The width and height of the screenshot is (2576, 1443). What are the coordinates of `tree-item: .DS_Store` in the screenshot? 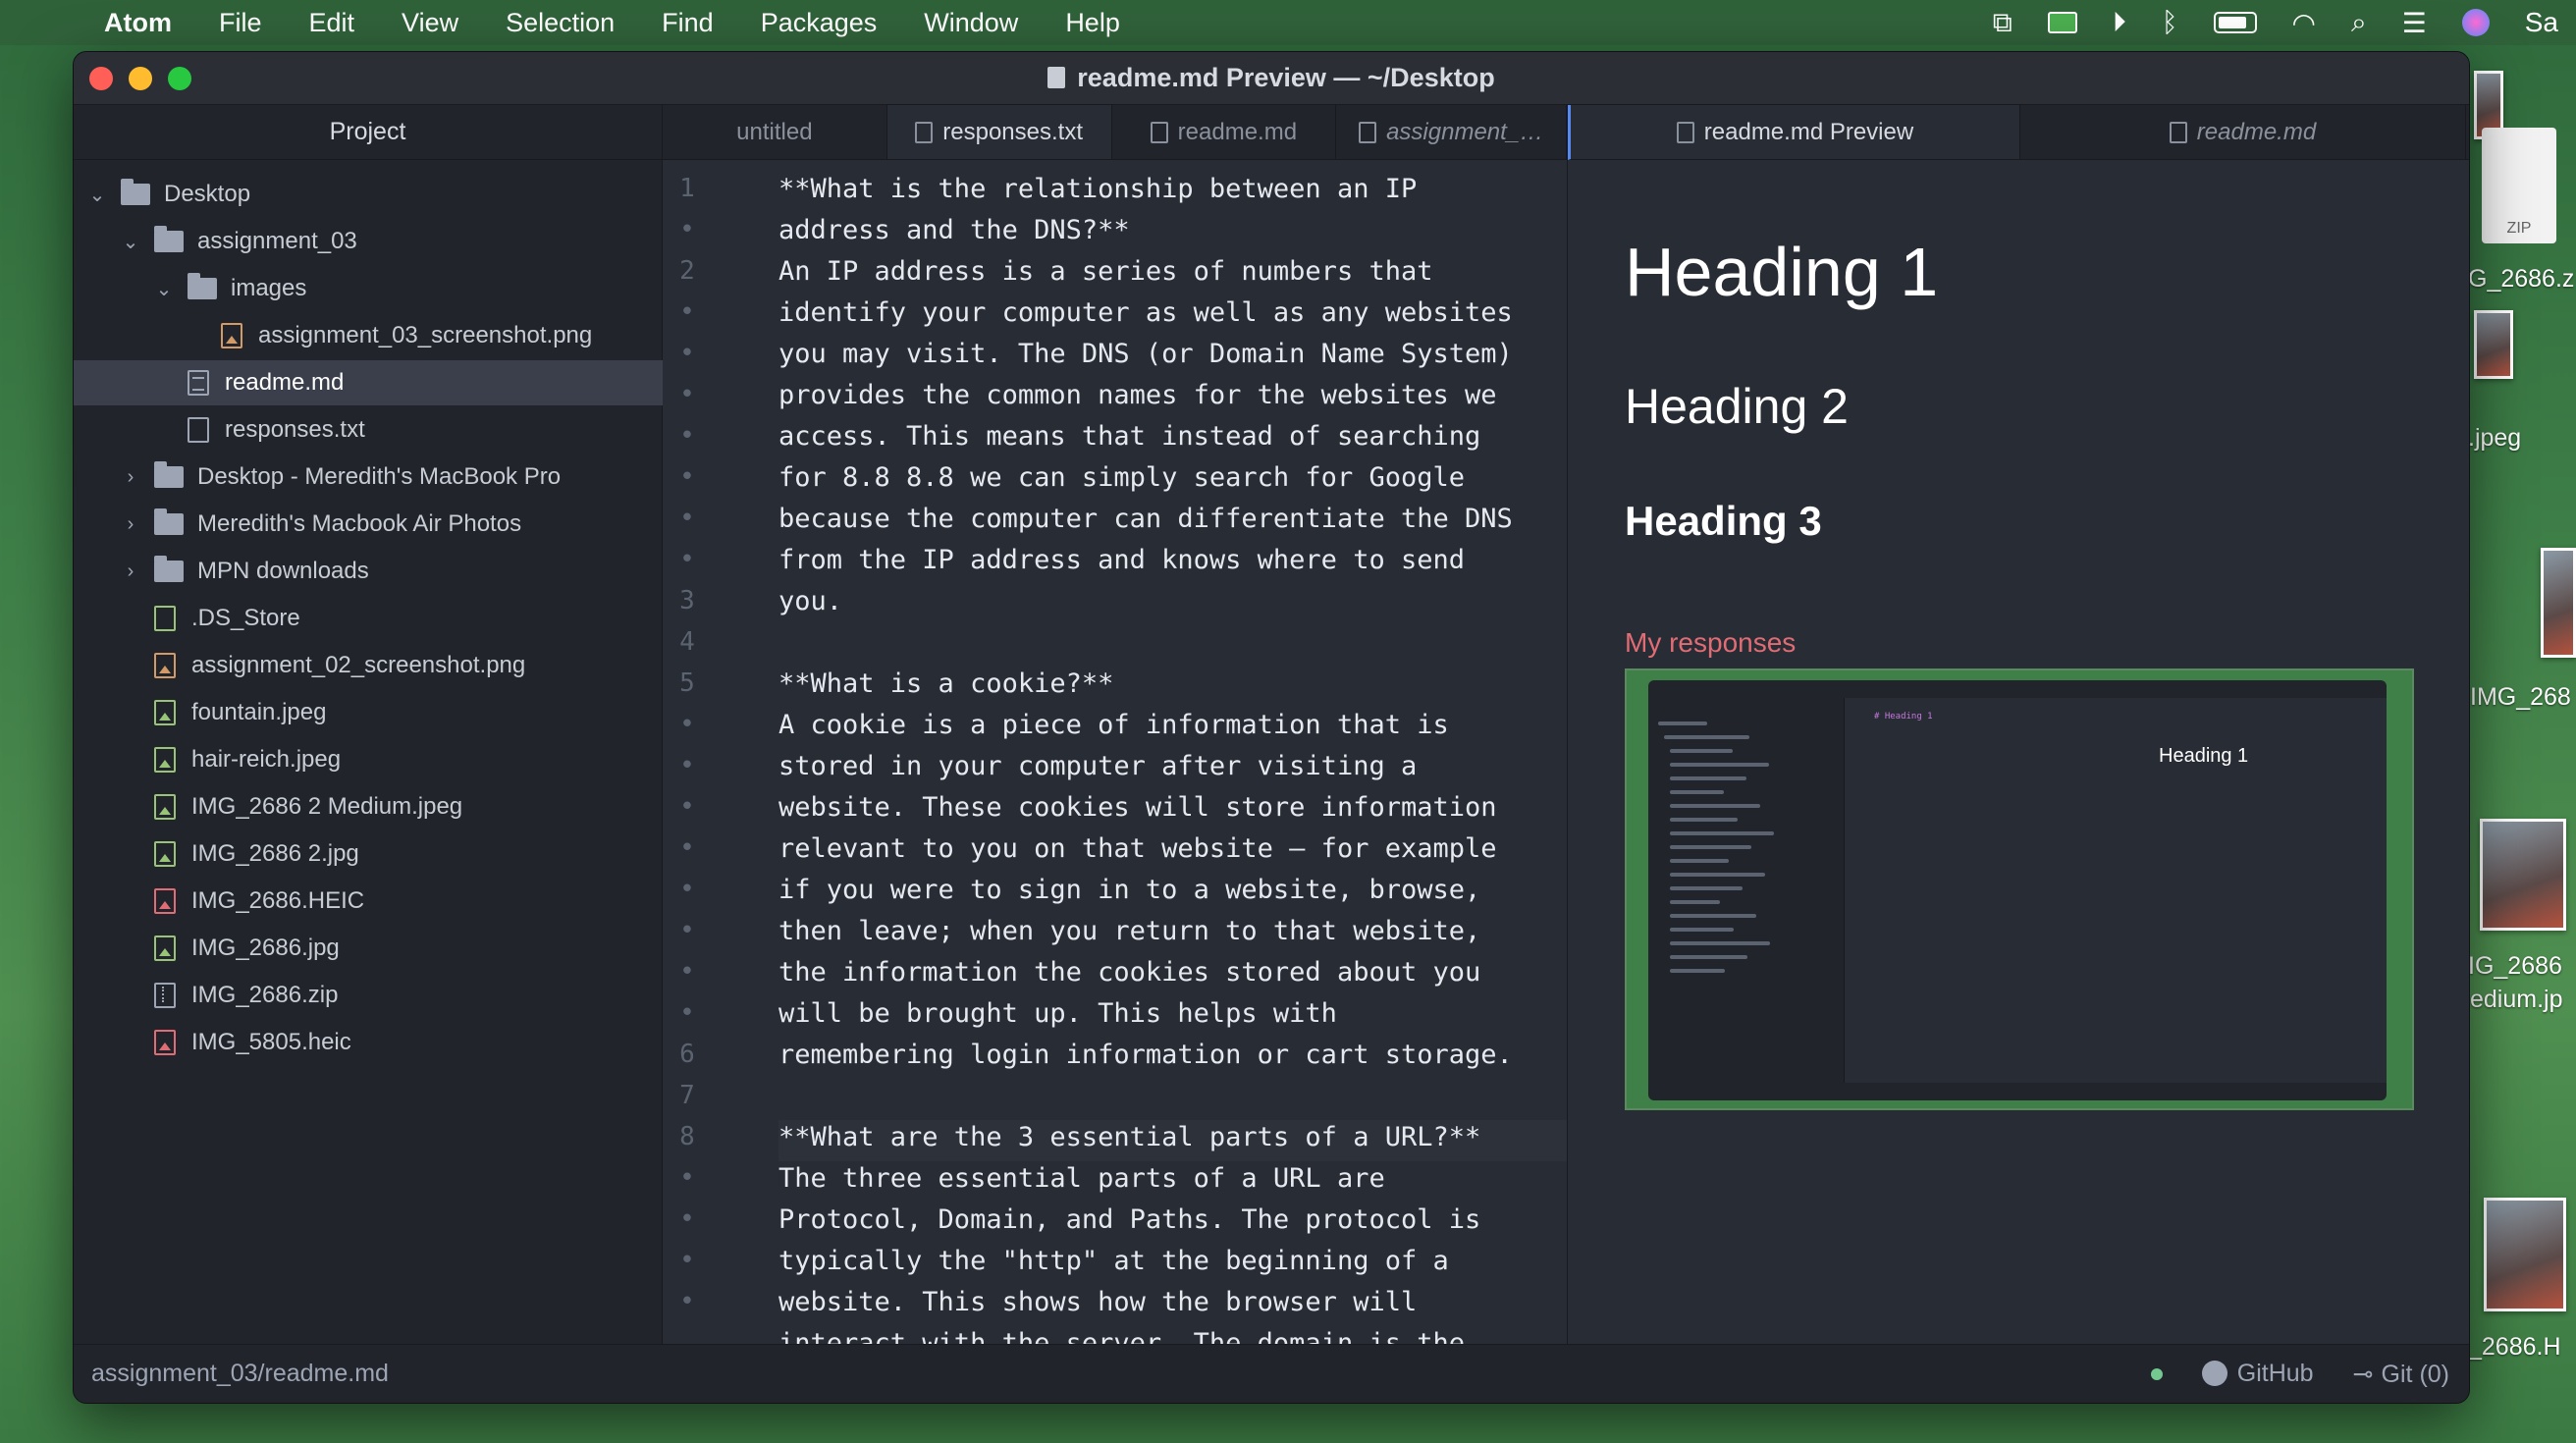 It's located at (368, 618).